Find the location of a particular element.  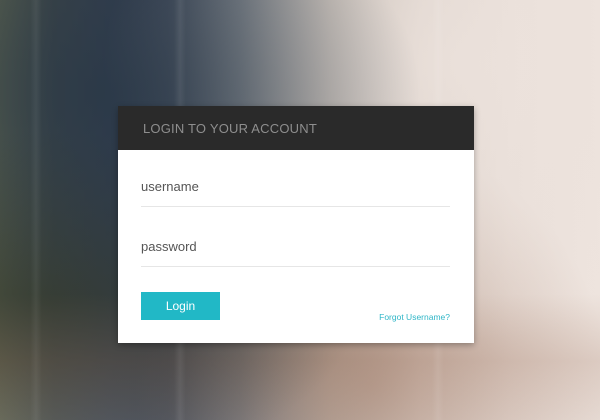

login-title: LOGIN TO YOUR ACCOUNT is located at coordinates (230, 128).